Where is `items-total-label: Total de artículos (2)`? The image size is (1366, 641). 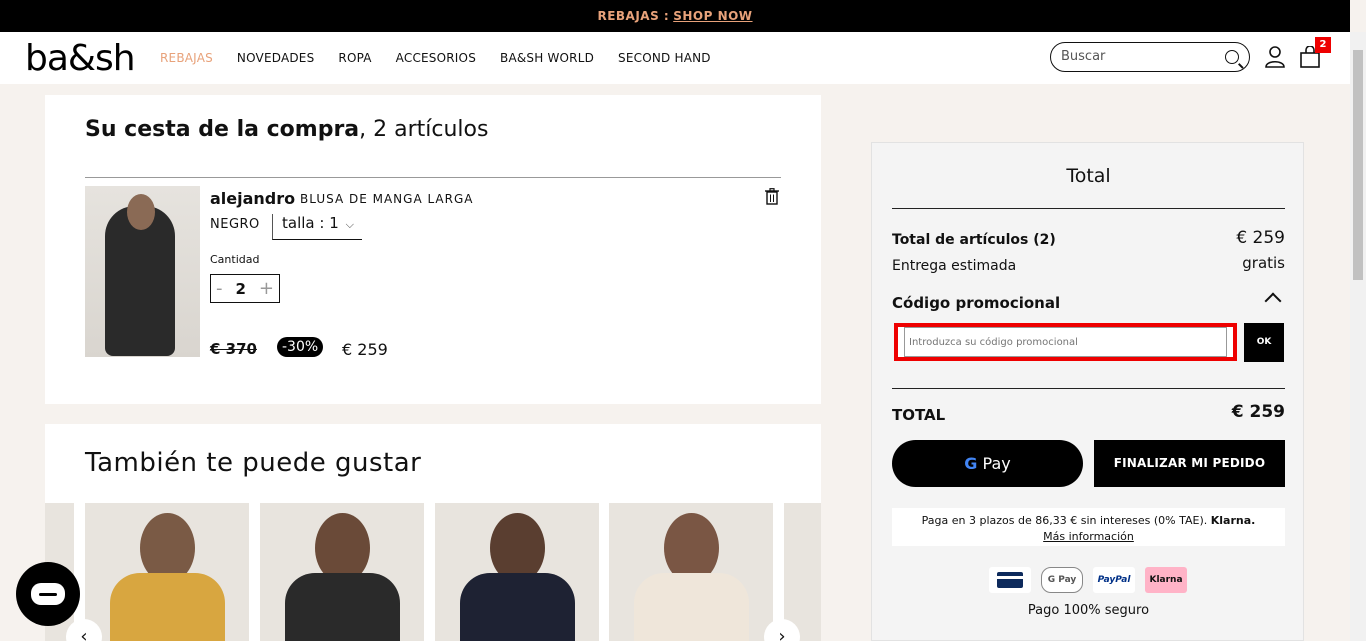 items-total-label: Total de artículos (2) is located at coordinates (974, 240).